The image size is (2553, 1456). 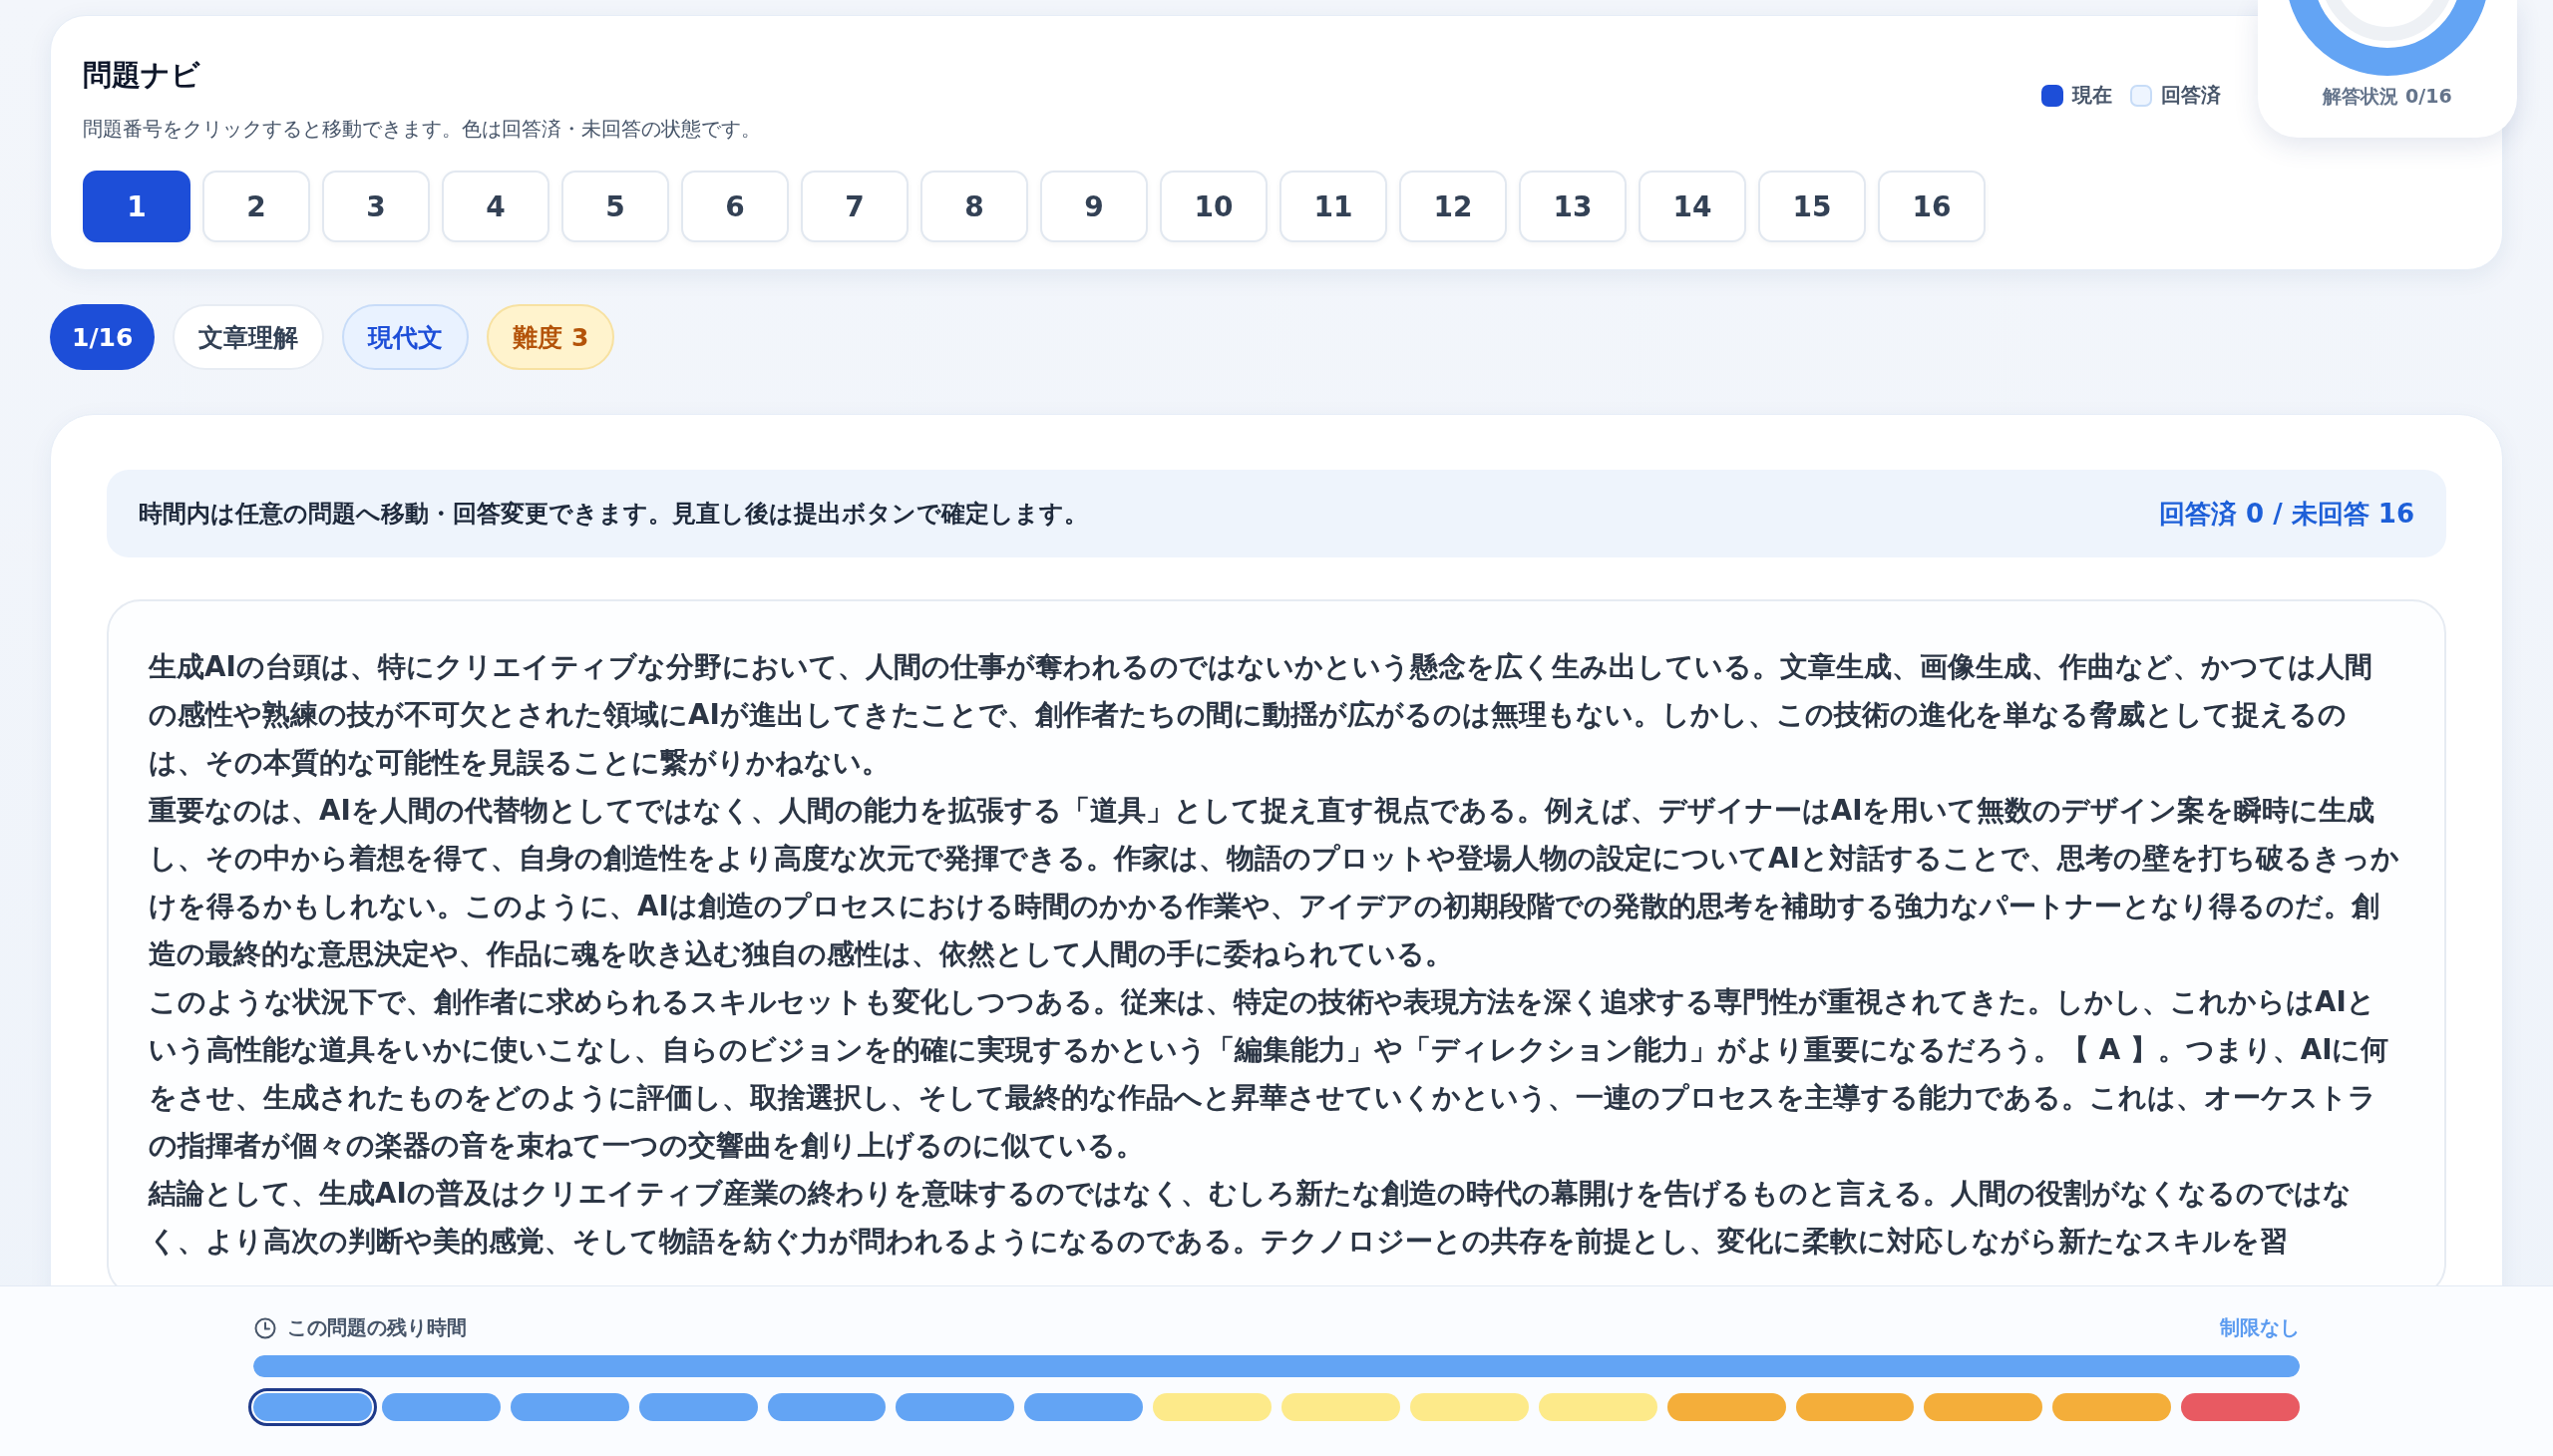 I want to click on time-limit: 制限なし, so click(x=2260, y=1327).